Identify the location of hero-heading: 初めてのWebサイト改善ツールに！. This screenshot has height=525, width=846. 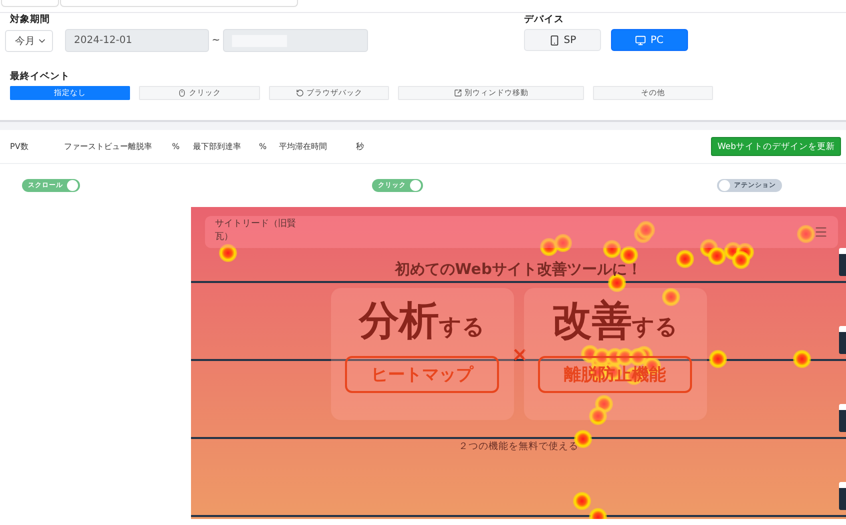
(518, 269).